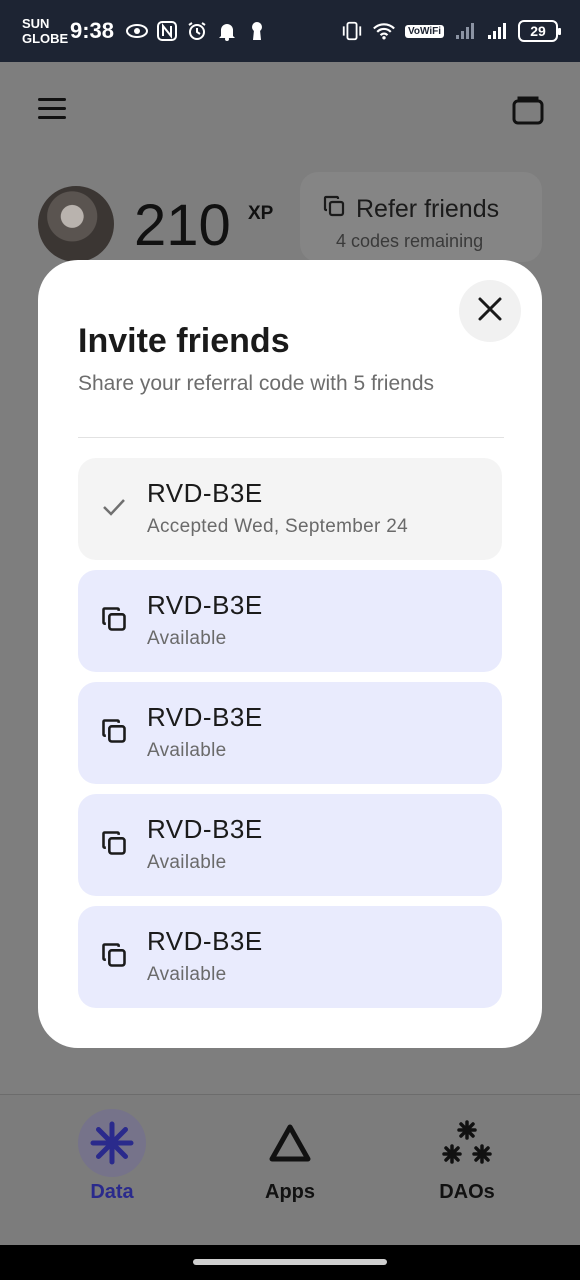 The height and width of the screenshot is (1280, 580). I want to click on xp-value: 210, so click(182, 225).